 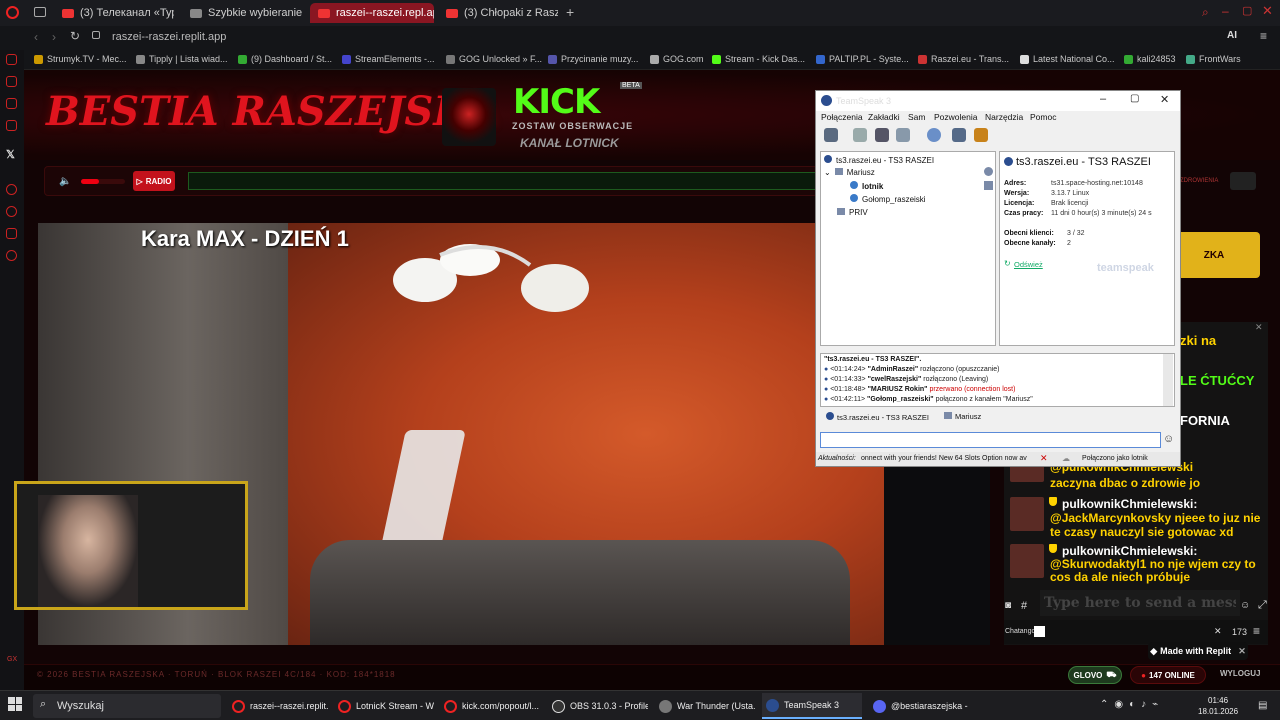 What do you see at coordinates (955, 117) in the screenshot?
I see `menu-permissions: Pozwolenia` at bounding box center [955, 117].